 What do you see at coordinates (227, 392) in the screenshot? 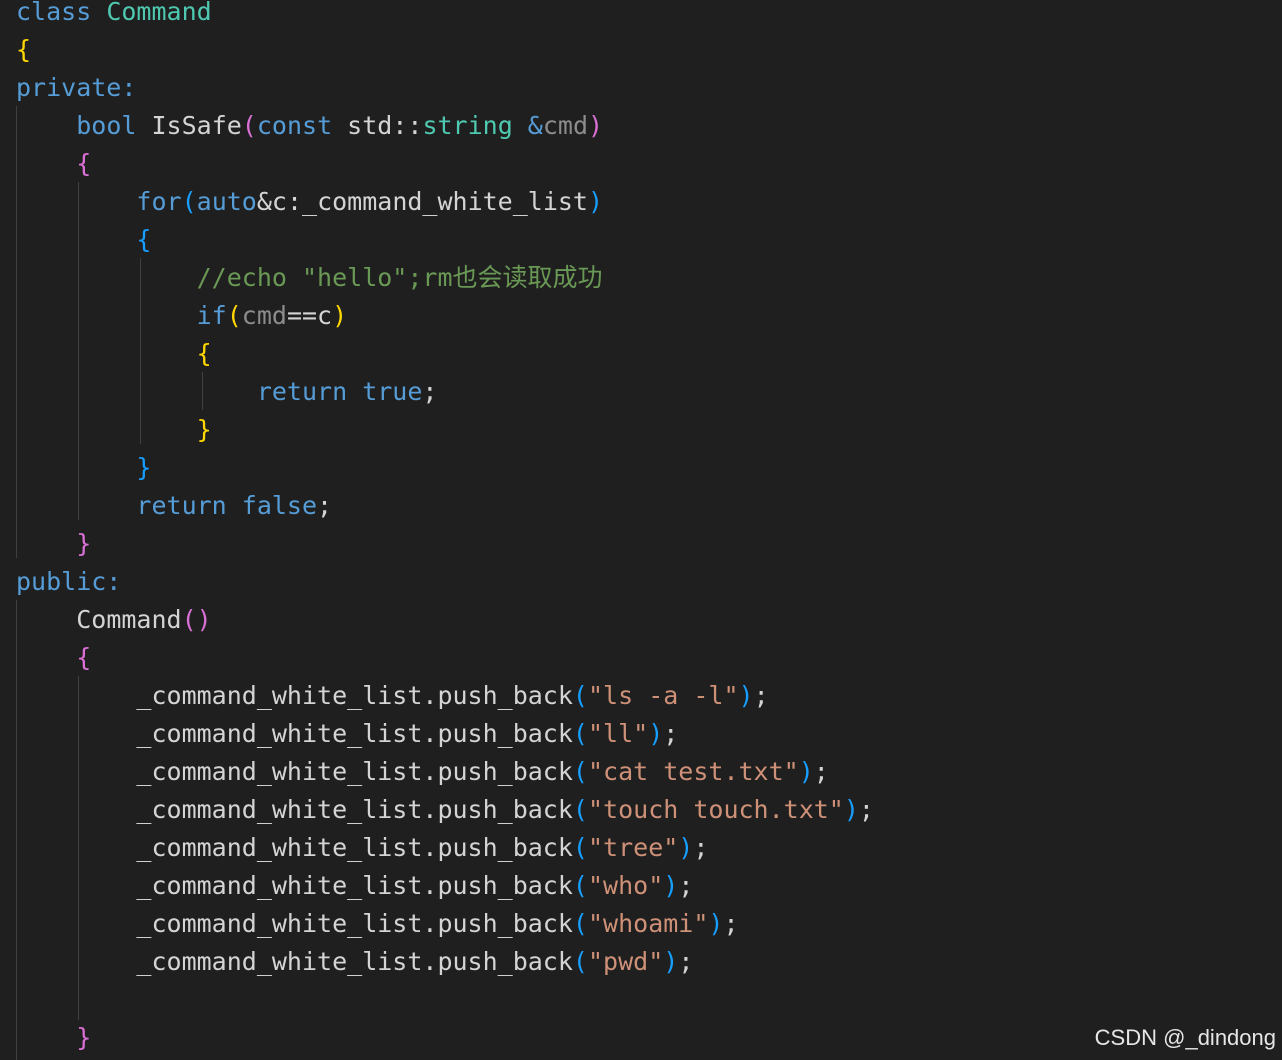
I see `code-line: return true;` at bounding box center [227, 392].